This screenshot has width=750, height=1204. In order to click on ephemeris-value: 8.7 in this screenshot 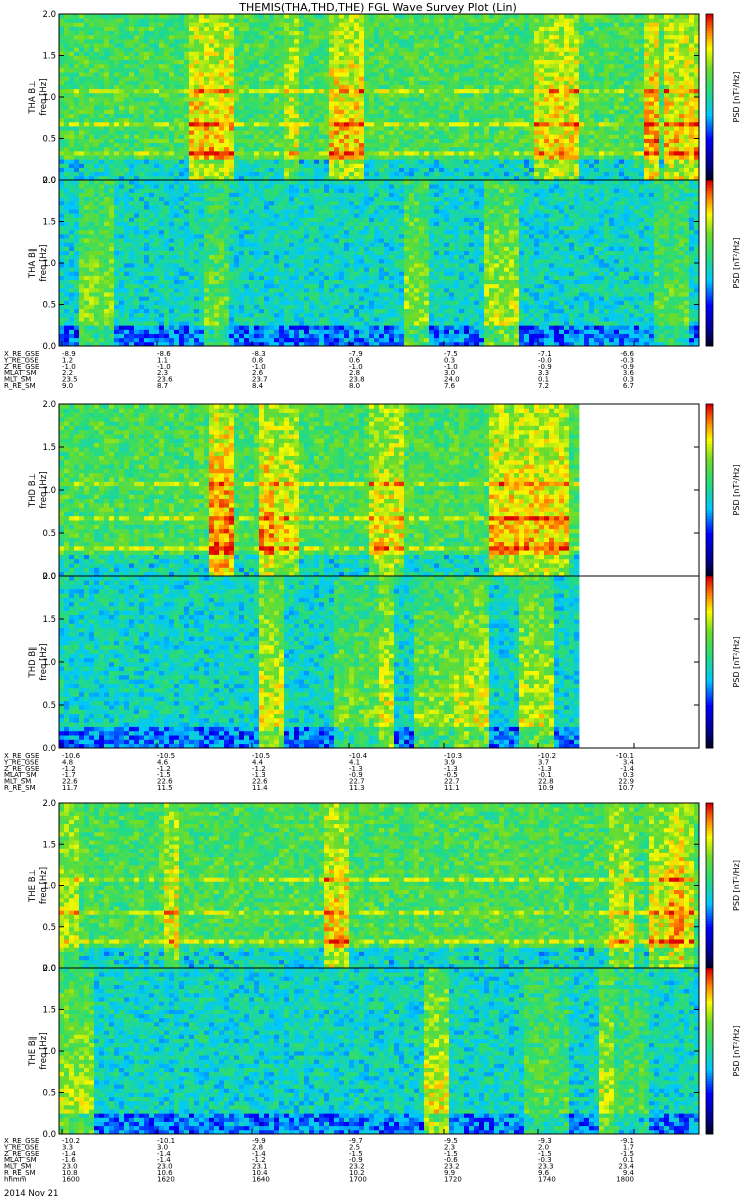, I will do `click(162, 386)`.